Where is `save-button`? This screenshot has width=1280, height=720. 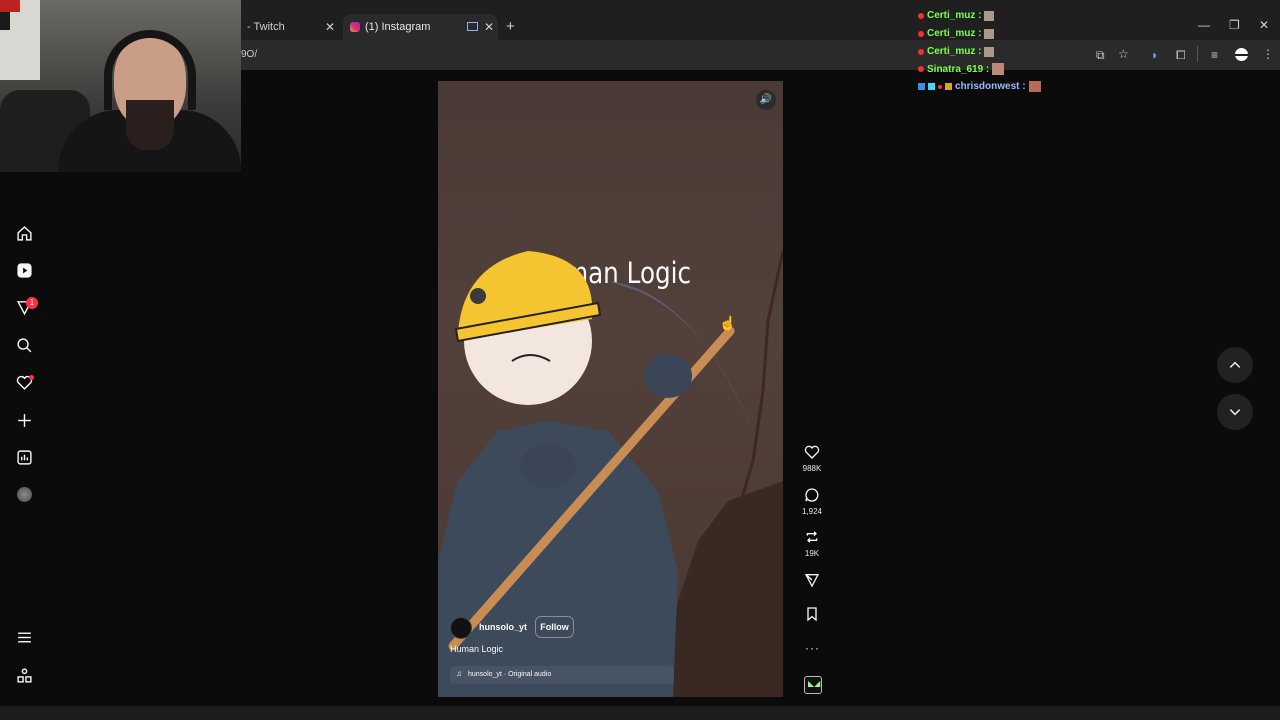
save-button is located at coordinates (812, 616).